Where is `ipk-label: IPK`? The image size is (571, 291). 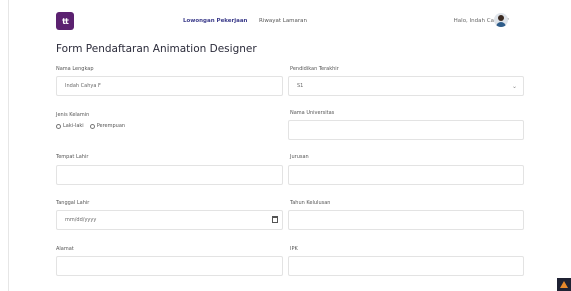
ipk-label: IPK is located at coordinates (294, 249).